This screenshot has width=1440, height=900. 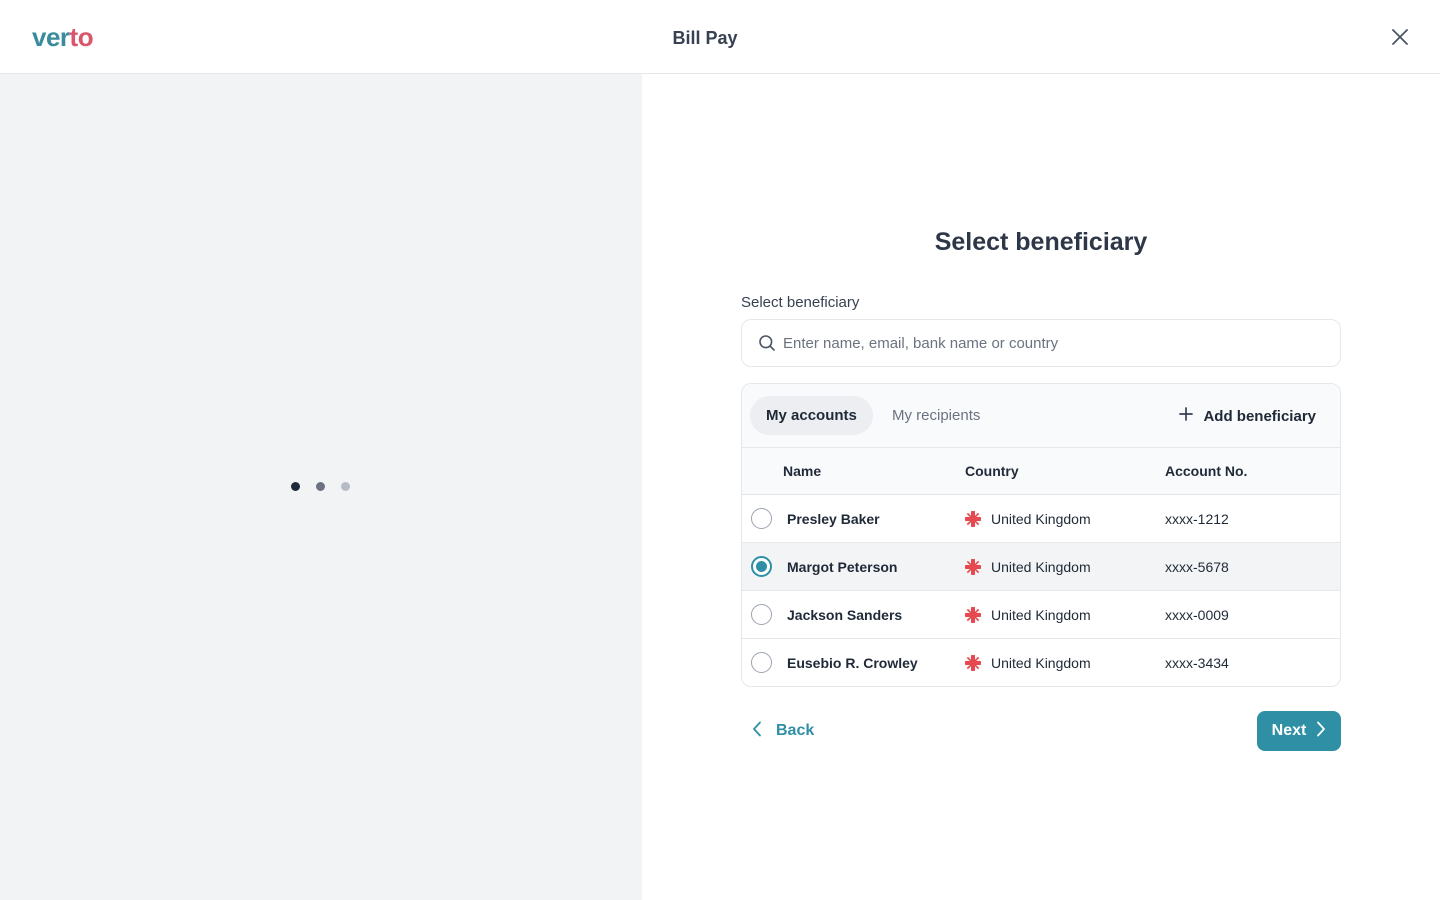 I want to click on back-label: Back, so click(x=795, y=730).